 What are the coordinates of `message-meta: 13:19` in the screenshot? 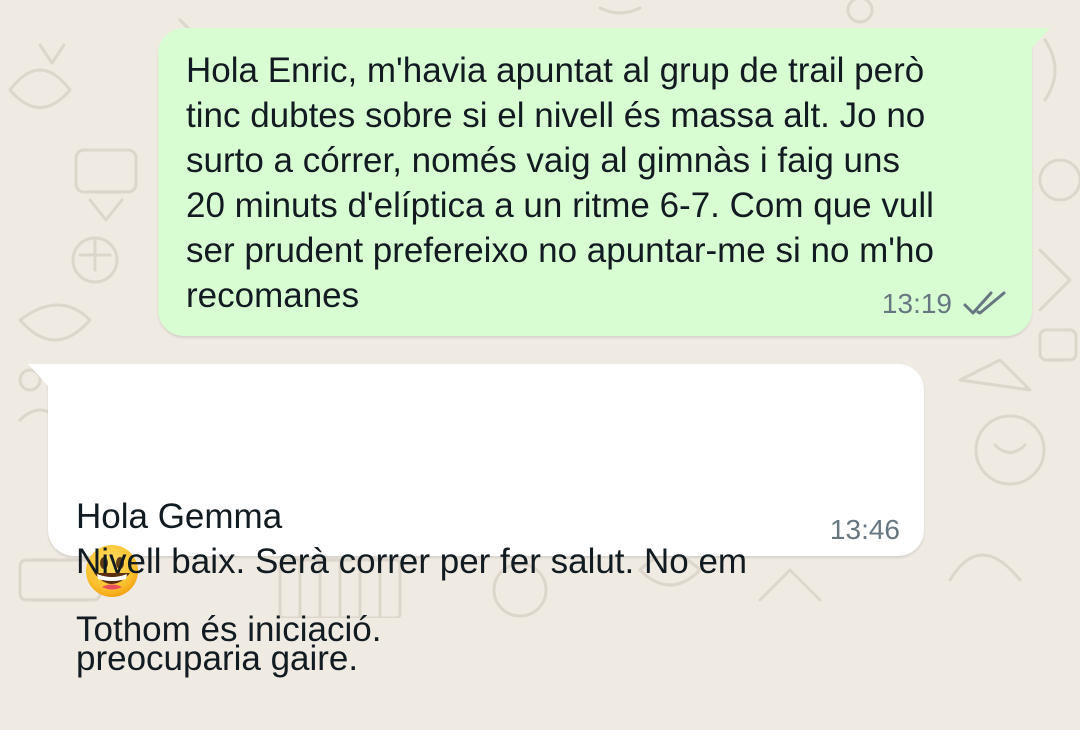 It's located at (945, 304).